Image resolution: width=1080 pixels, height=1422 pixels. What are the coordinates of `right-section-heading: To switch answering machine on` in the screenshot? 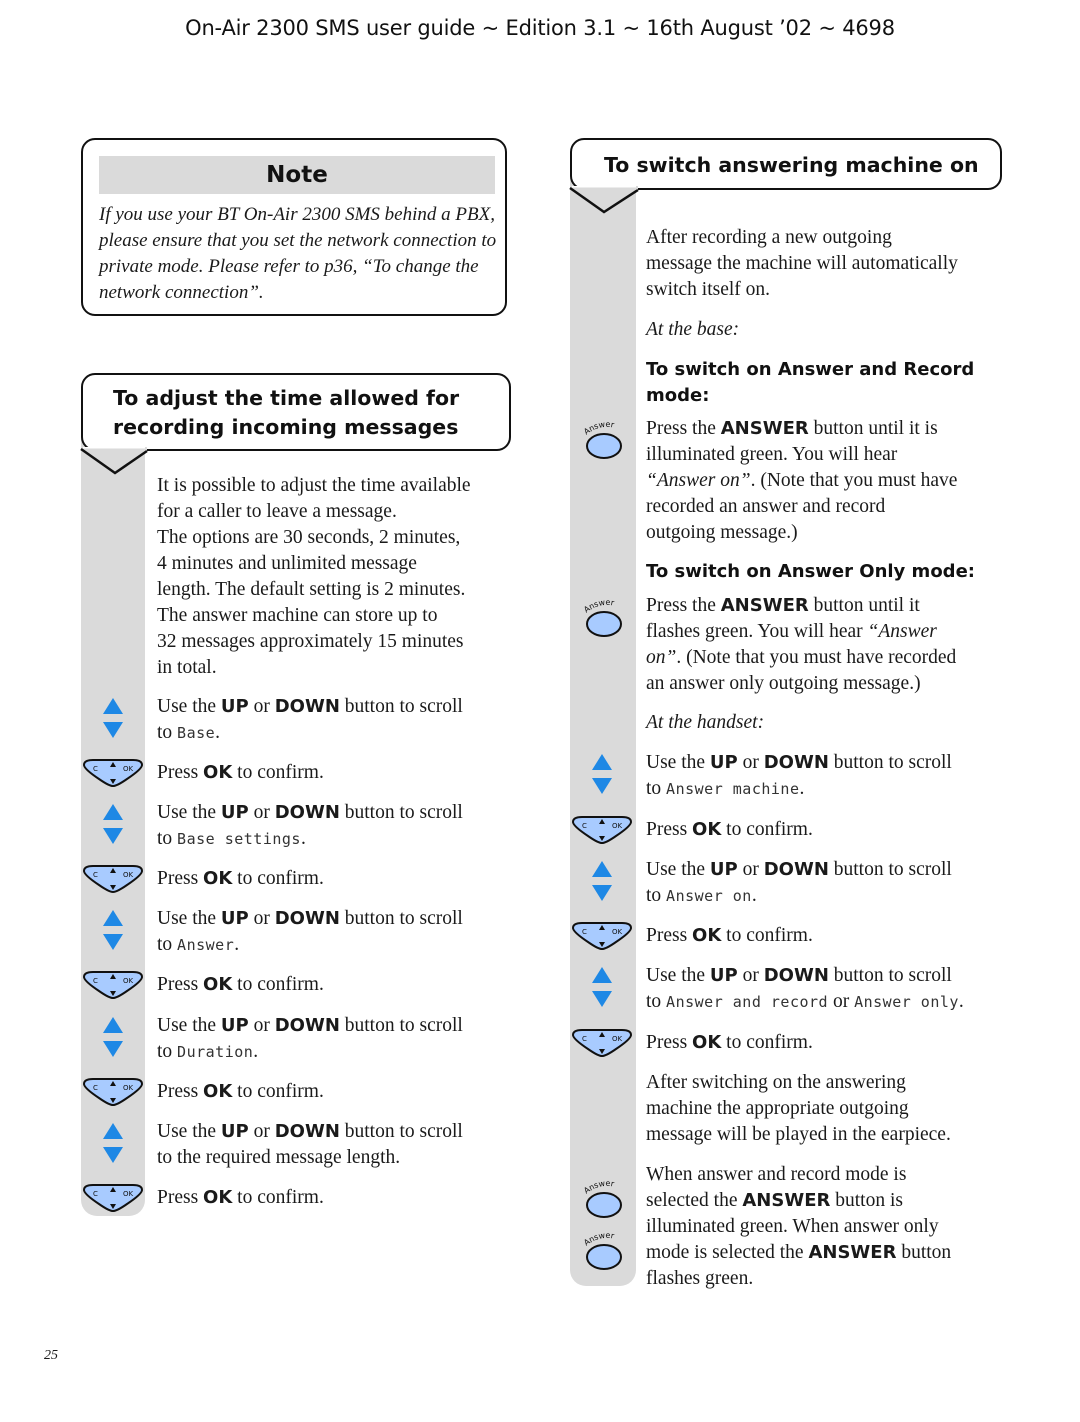 It's located at (786, 164).